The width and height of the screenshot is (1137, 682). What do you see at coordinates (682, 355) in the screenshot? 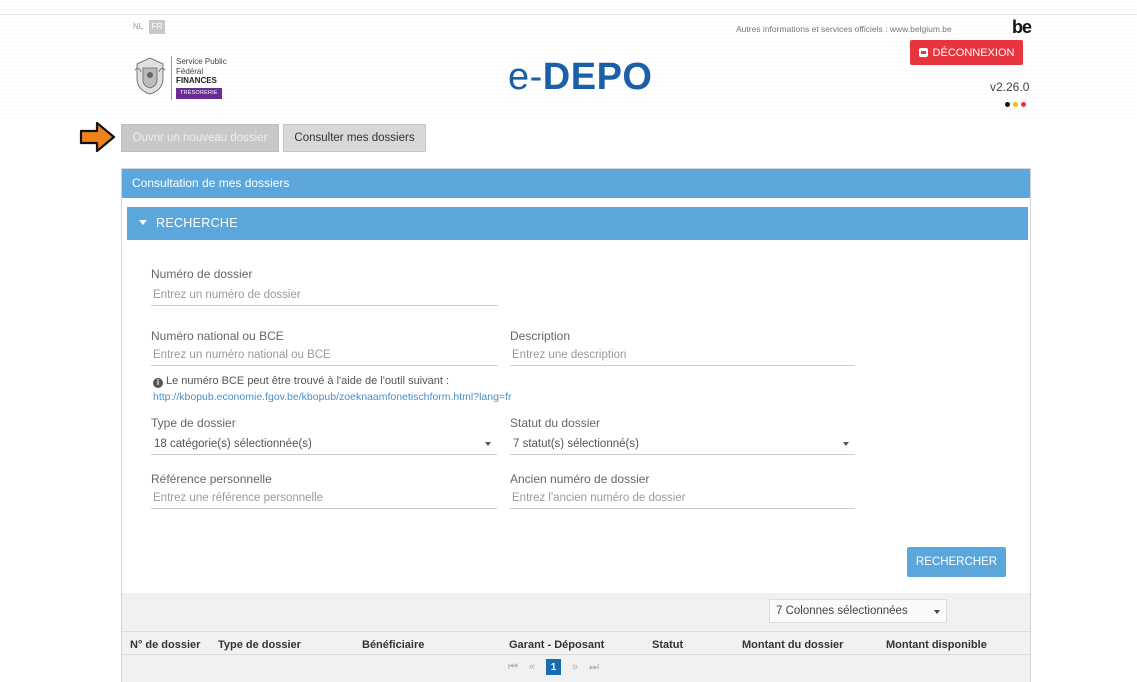
I see `description-input` at bounding box center [682, 355].